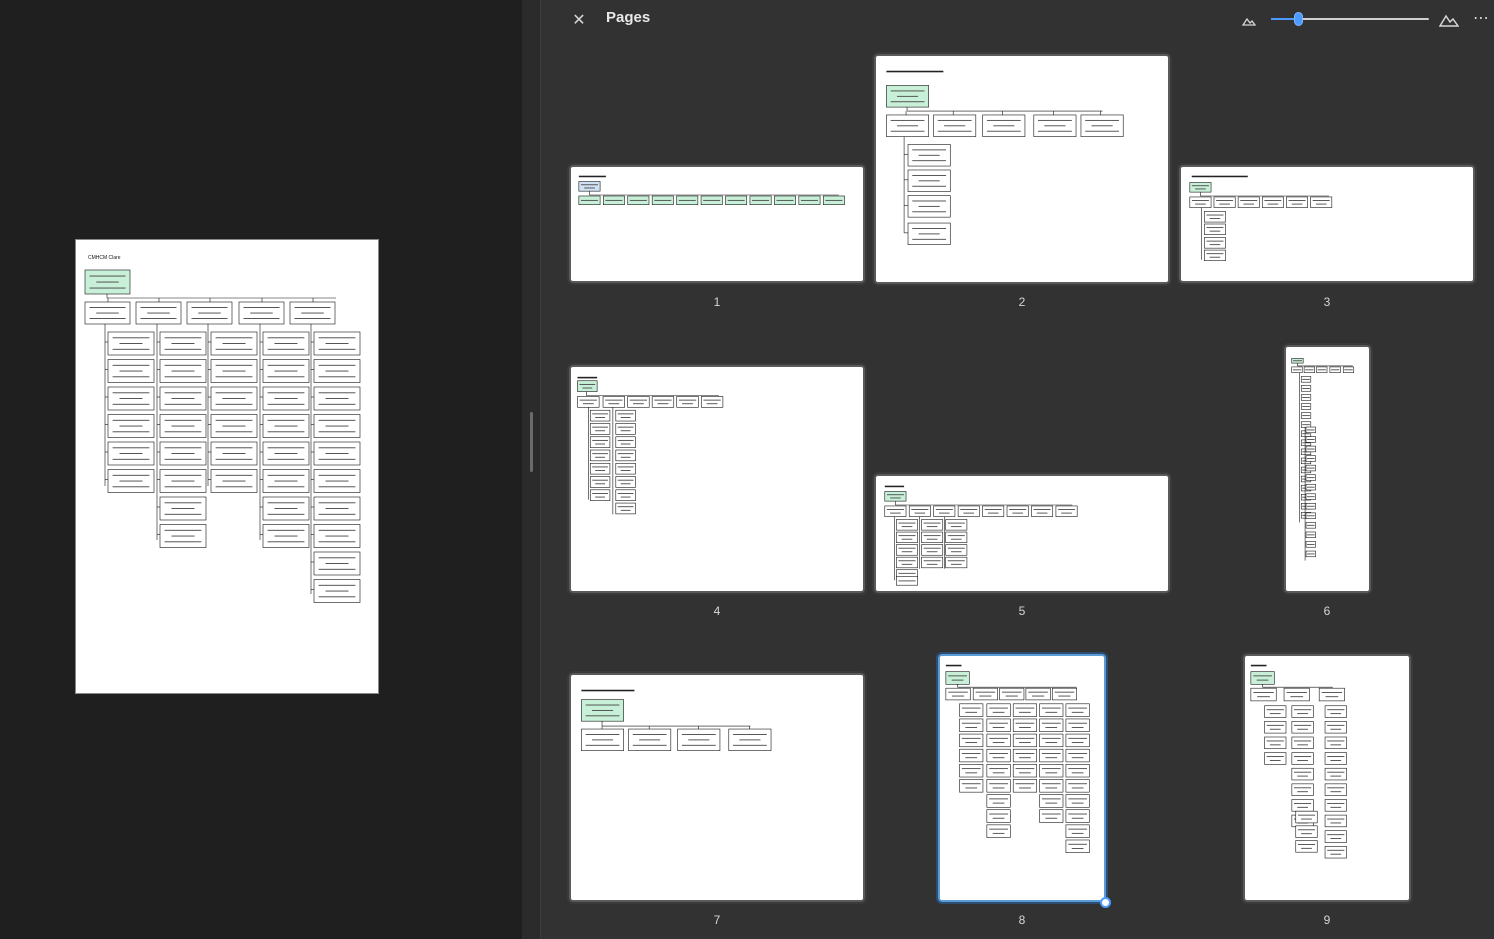  I want to click on thumbnail-resize-handle, so click(1105, 902).